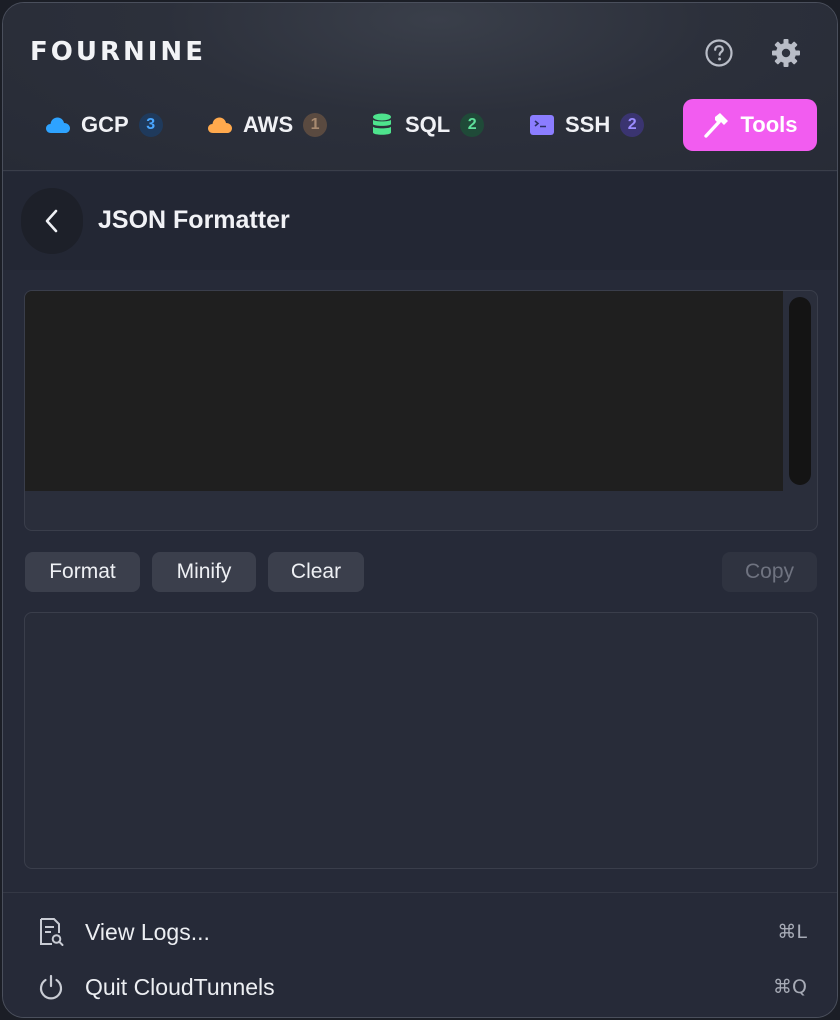 This screenshot has width=840, height=1020. I want to click on gear-icon, so click(786, 53).